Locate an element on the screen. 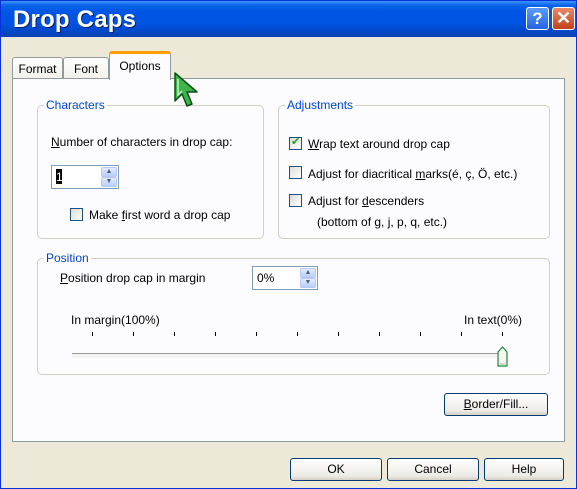  arrow-pointer-icon is located at coordinates (186, 89).